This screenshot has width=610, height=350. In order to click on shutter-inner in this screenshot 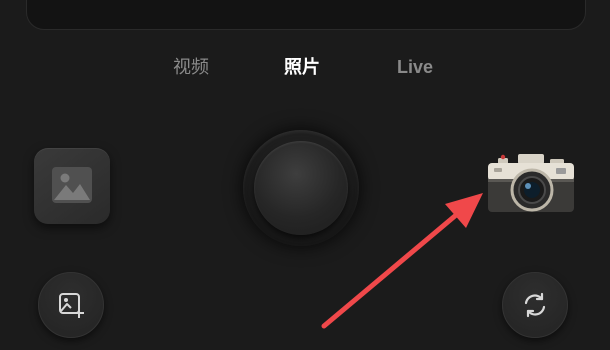, I will do `click(301, 188)`.